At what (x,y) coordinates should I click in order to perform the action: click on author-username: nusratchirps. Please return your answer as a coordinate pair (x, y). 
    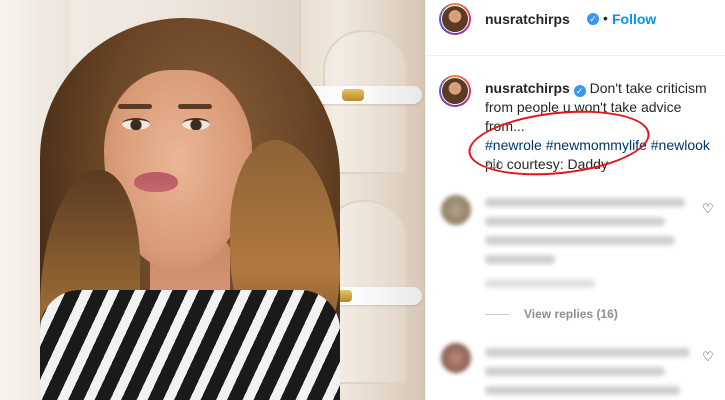
    Looking at the image, I should click on (527, 19).